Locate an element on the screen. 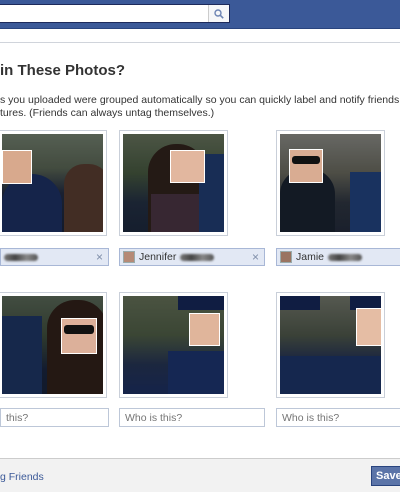  dialog-top-border is located at coordinates (200, 42).